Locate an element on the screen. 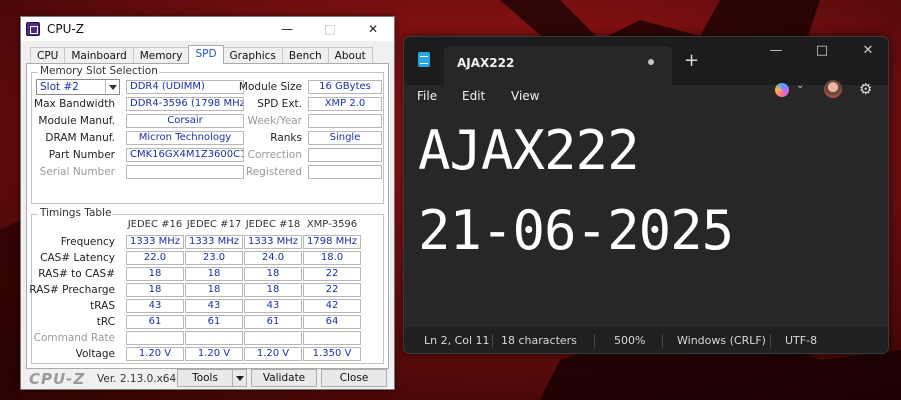 Image resolution: width=901 pixels, height=400 pixels. validate-button: Validate is located at coordinates (284, 378).